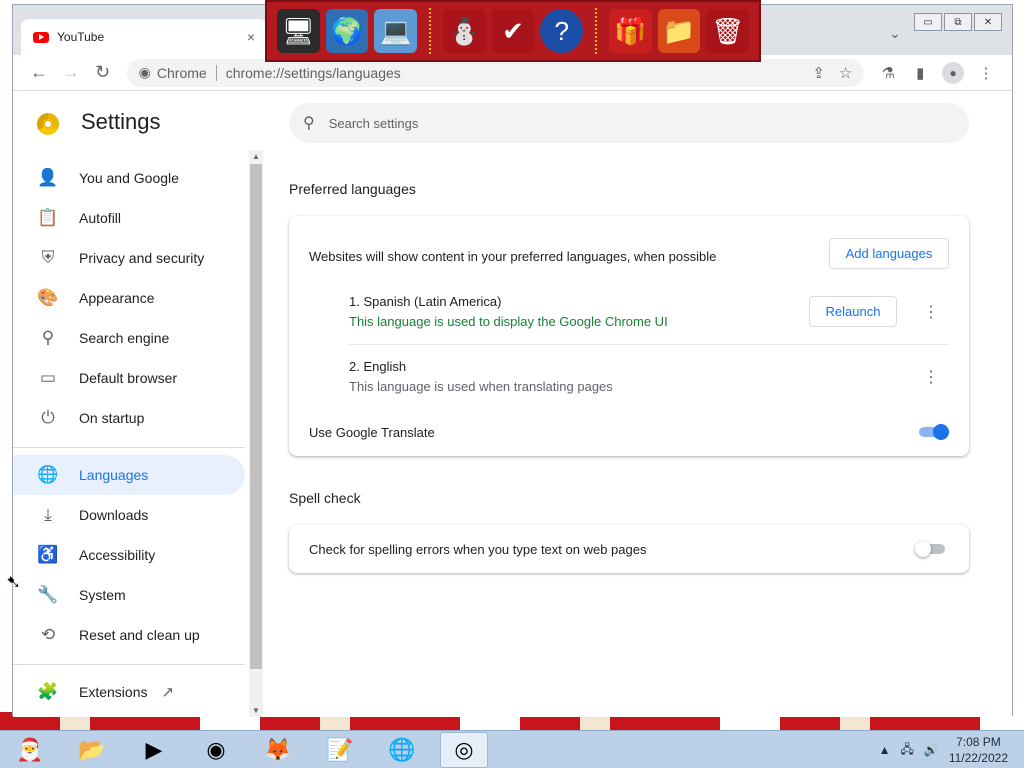 This screenshot has width=1024, height=768. What do you see at coordinates (39, 72) in the screenshot?
I see `back-arrow-icon: ←` at bounding box center [39, 72].